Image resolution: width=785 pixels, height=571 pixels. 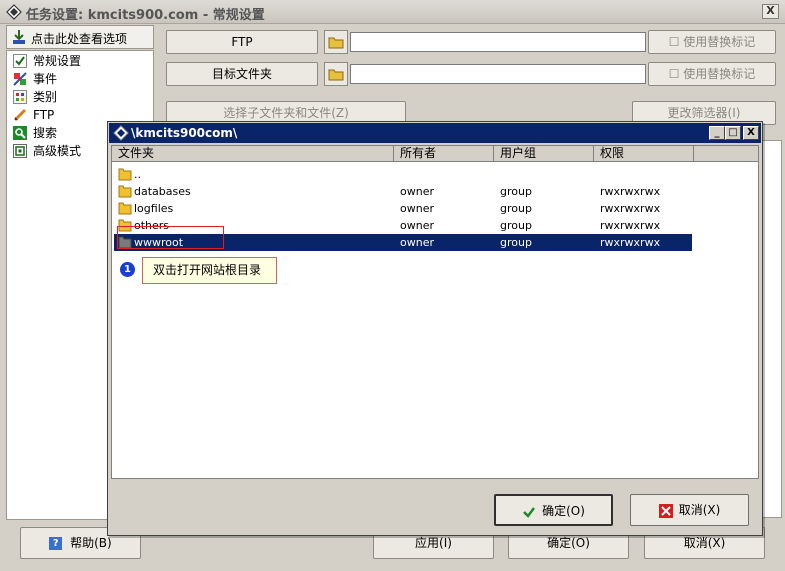 What do you see at coordinates (209, 270) in the screenshot?
I see `annotation-tooltip: 双击打开网站根目录` at bounding box center [209, 270].